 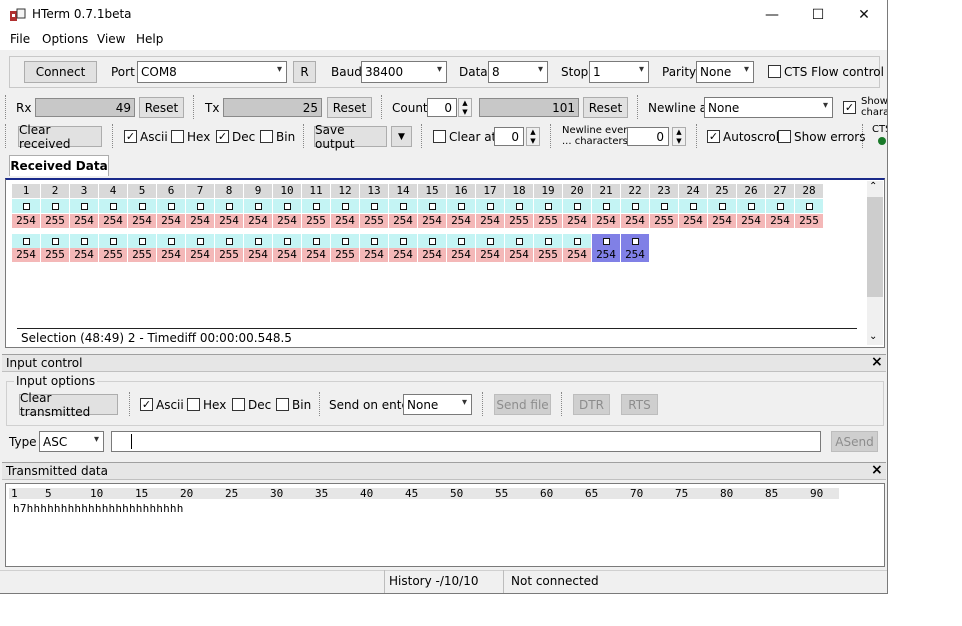 What do you see at coordinates (142, 191) in the screenshot?
I see `byte-index-cell: 5` at bounding box center [142, 191].